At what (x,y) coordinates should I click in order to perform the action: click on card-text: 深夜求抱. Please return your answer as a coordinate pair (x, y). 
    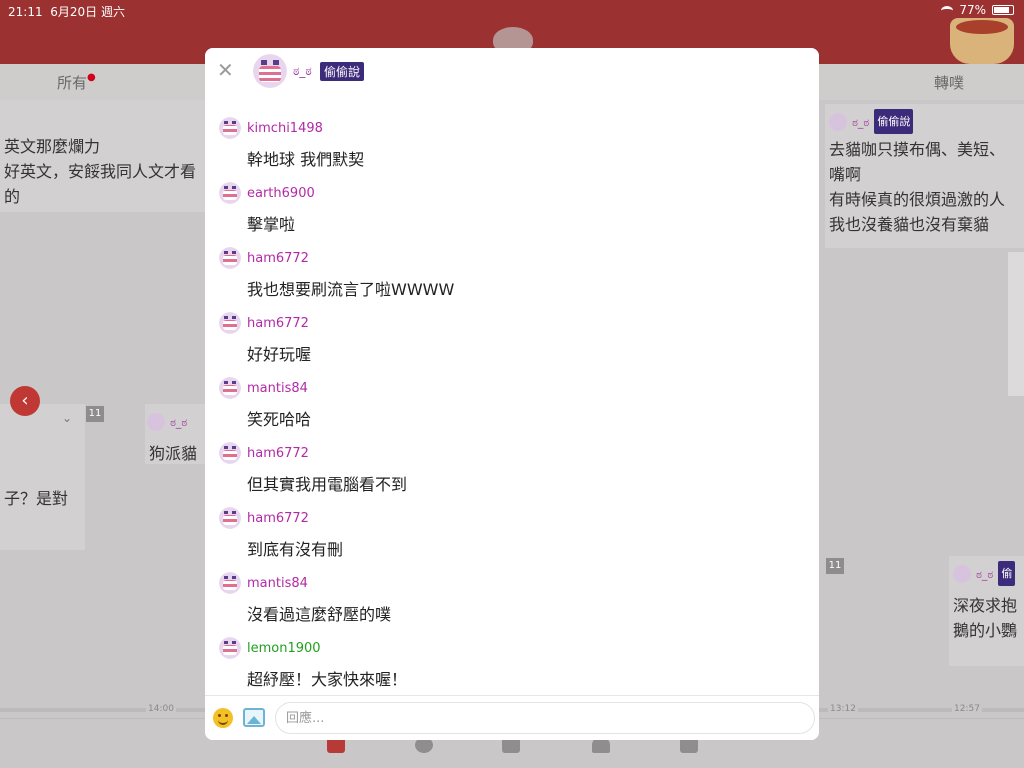
    Looking at the image, I should click on (985, 605).